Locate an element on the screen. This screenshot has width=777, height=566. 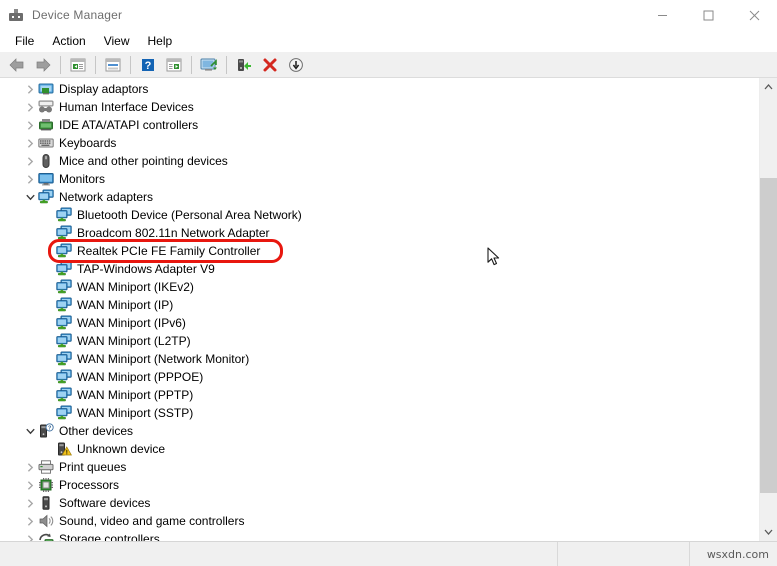
uninstall-device-button is located at coordinates (270, 65).